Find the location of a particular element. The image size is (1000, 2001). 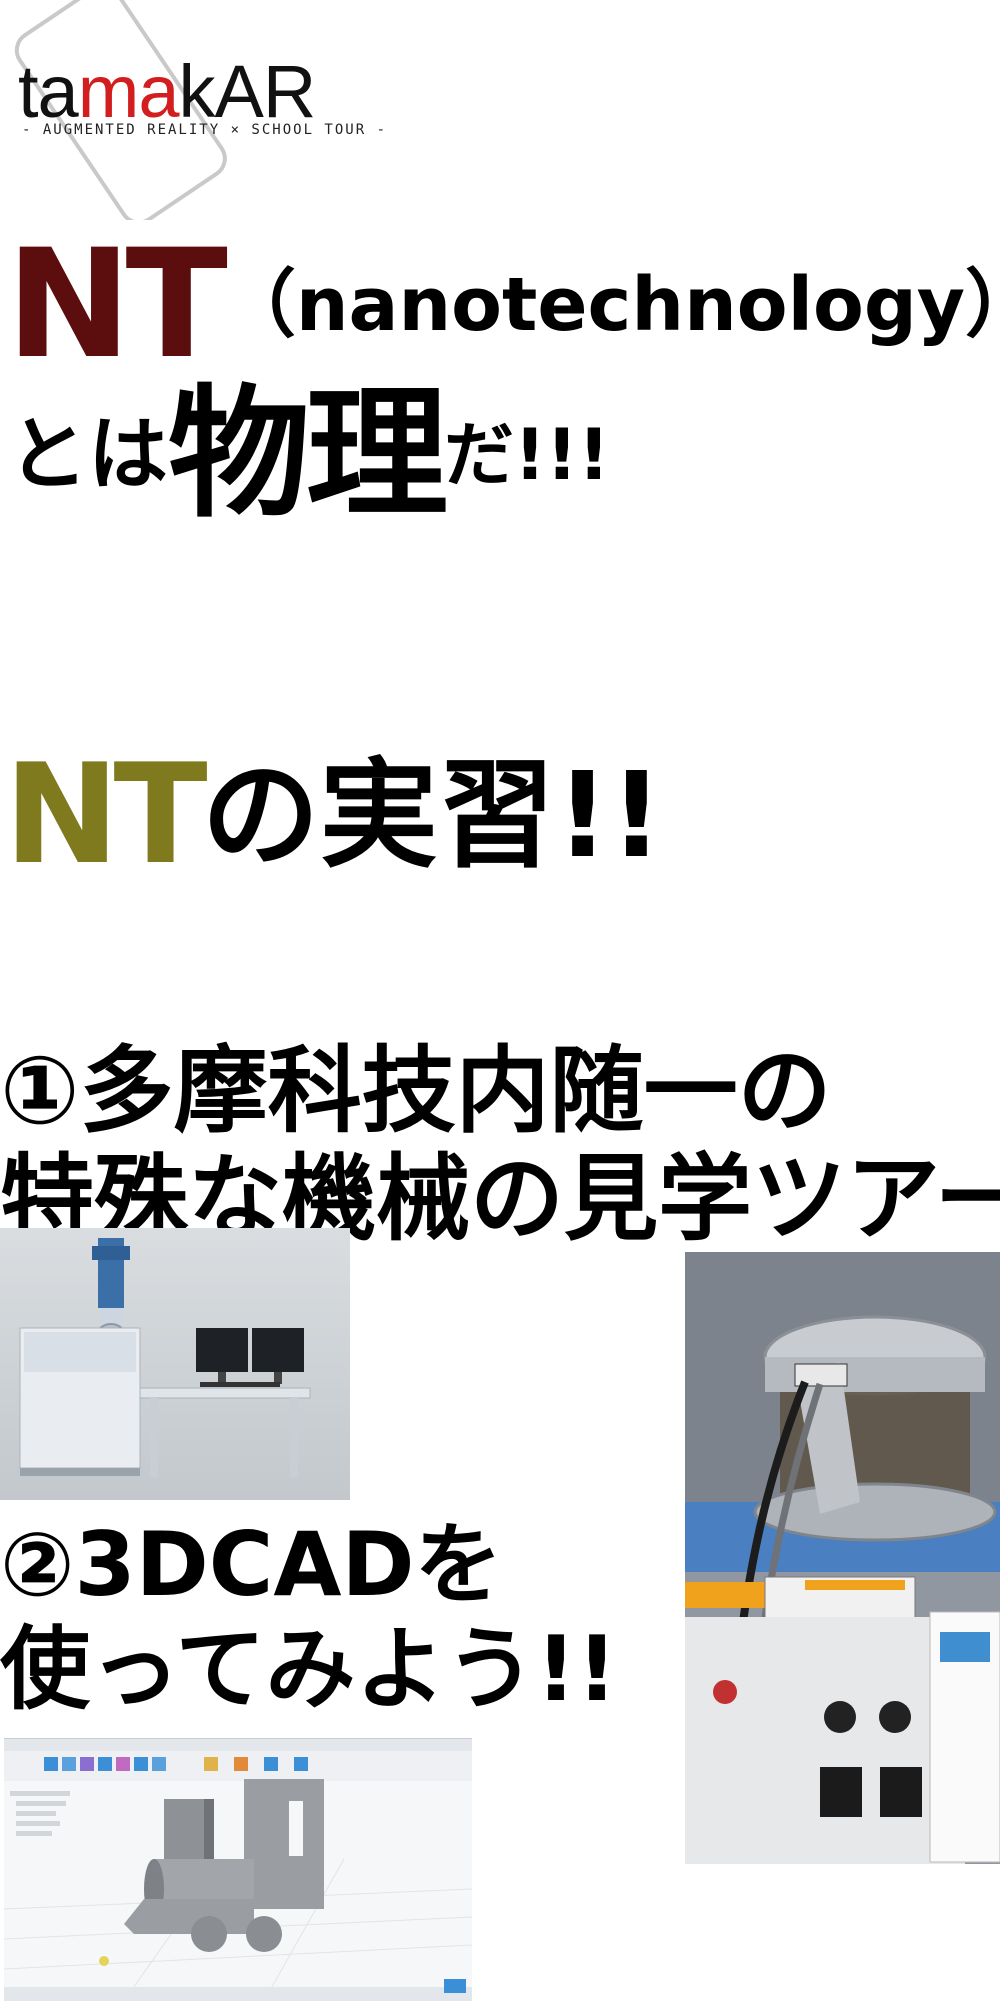

headline-da: だ!!! is located at coordinates (527, 455).